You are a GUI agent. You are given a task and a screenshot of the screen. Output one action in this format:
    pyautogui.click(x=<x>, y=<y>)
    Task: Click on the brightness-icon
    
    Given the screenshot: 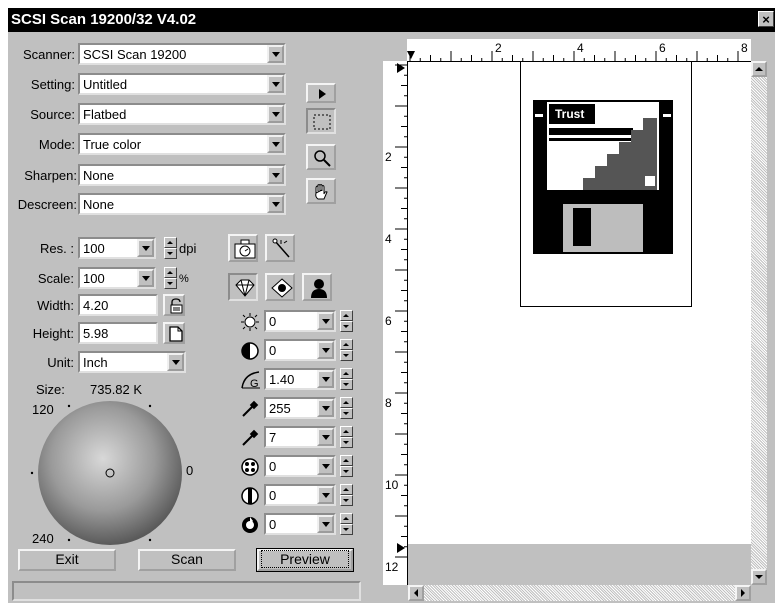 What is the action you would take?
    pyautogui.click(x=250, y=322)
    